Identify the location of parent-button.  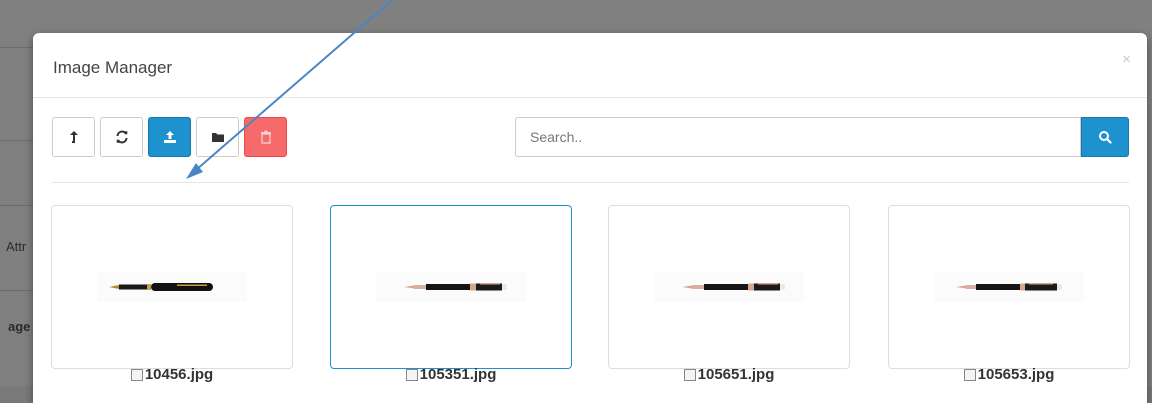
(73, 137).